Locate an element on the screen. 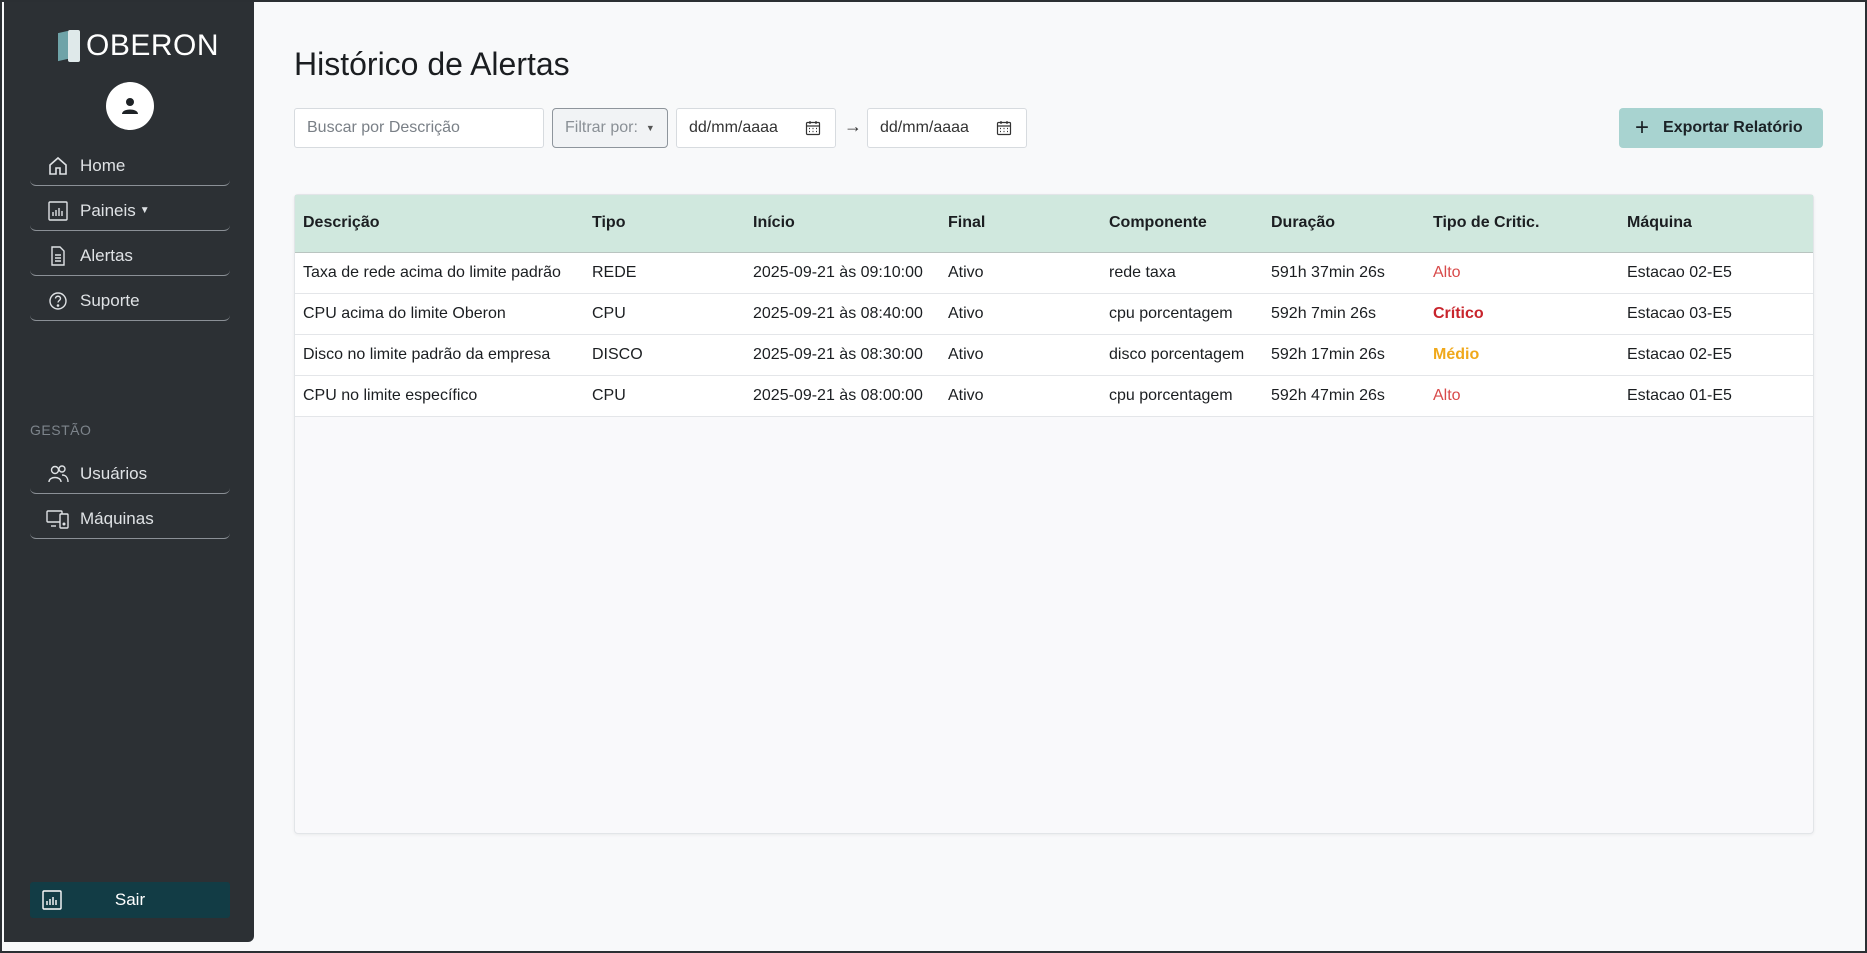 This screenshot has height=953, width=1867. export-label: Exportar Relatório is located at coordinates (1733, 127).